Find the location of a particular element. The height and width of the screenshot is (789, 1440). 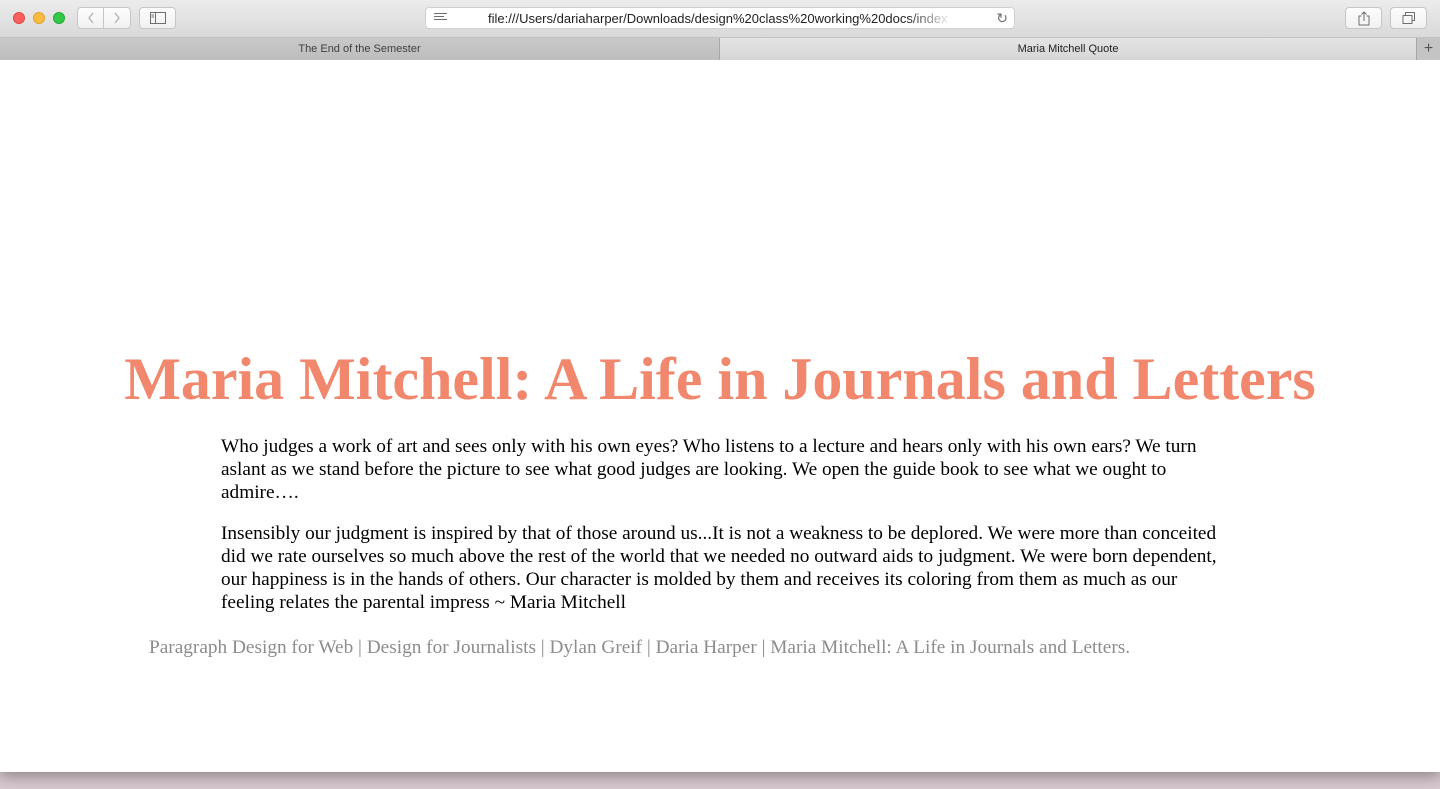

forward-button is located at coordinates (117, 18).